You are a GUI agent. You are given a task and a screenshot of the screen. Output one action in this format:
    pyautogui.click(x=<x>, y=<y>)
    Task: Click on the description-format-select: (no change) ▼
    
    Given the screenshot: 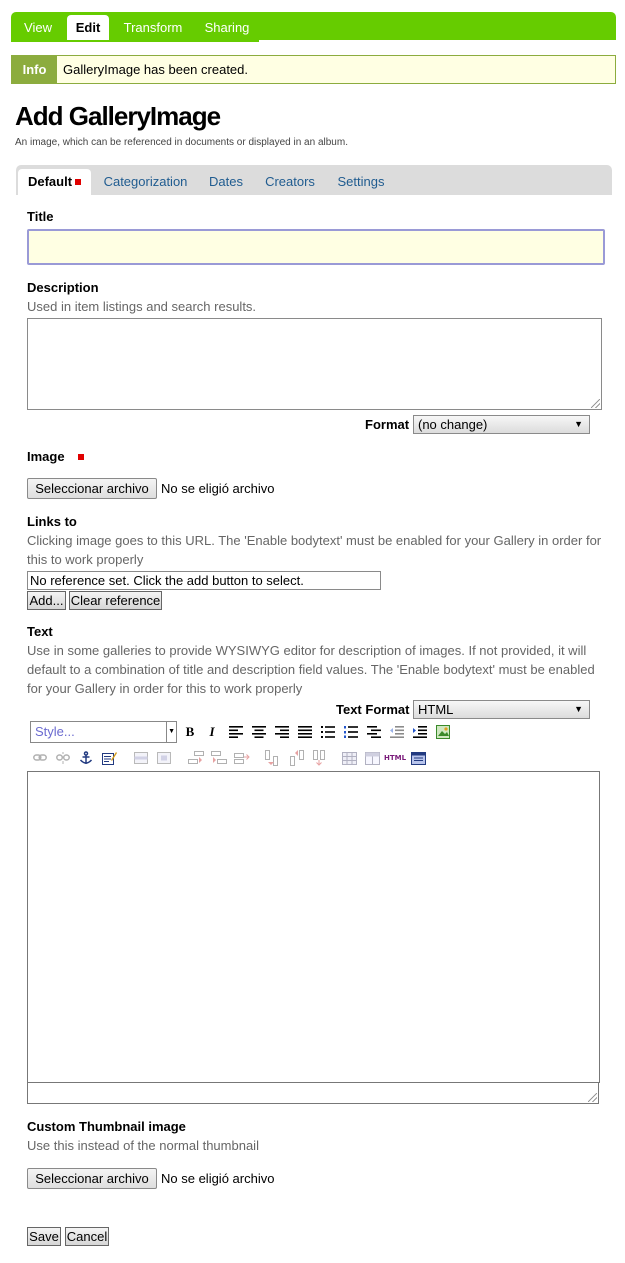 What is the action you would take?
    pyautogui.click(x=501, y=424)
    